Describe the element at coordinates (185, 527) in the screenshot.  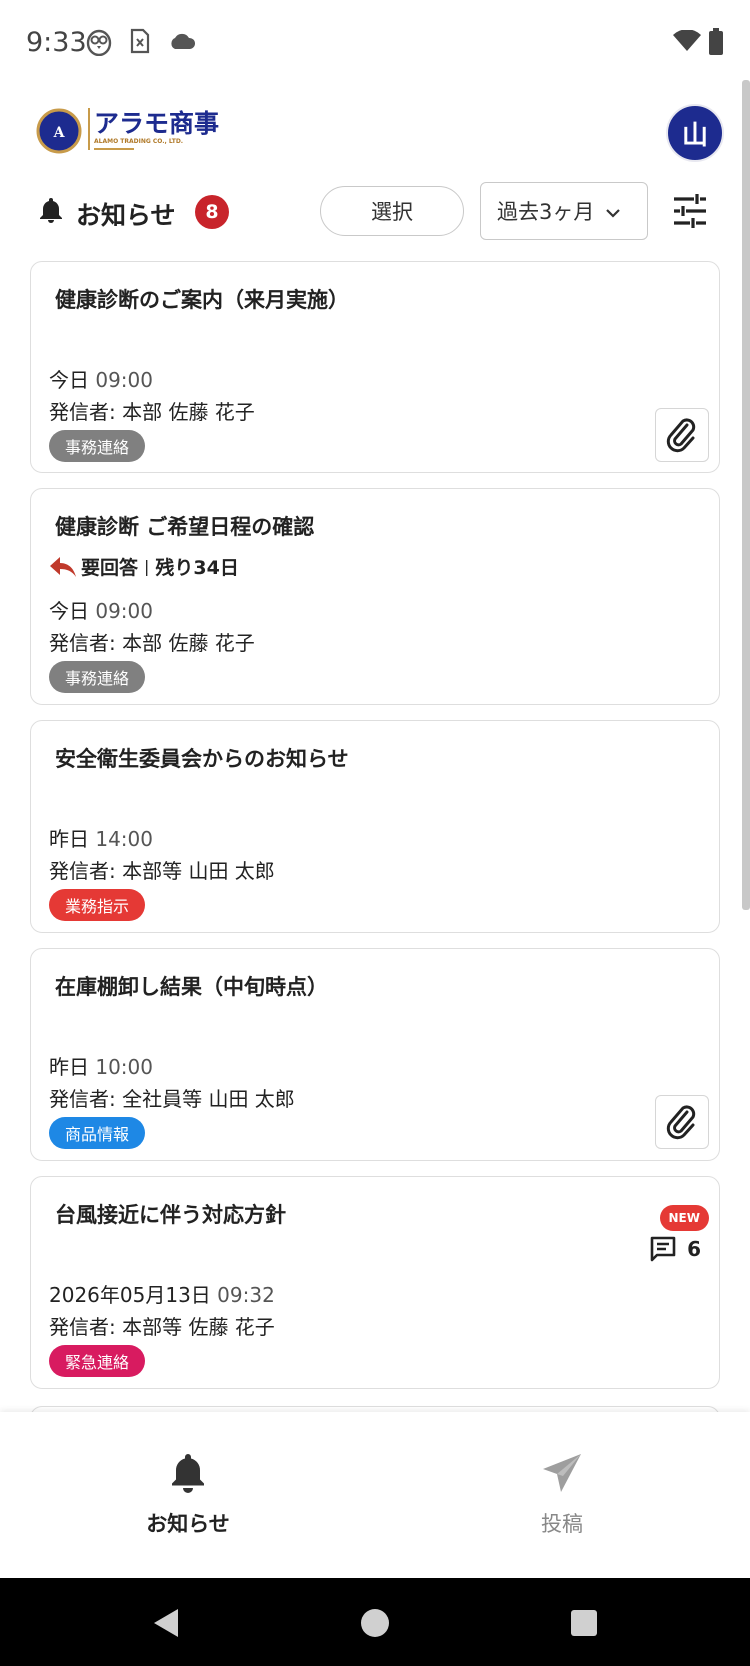
I see `notice-title: 健康診断 ご希望日程の確認` at that location.